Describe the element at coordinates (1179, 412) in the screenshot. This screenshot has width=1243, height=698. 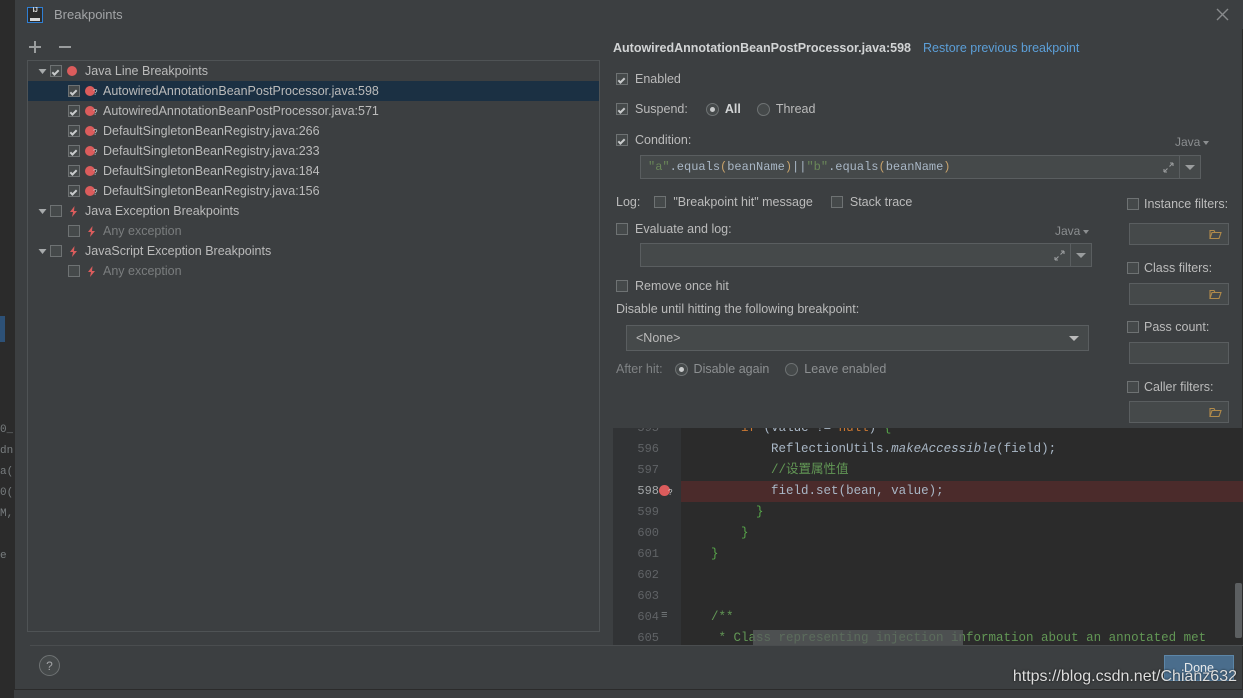
I see `caller-filters-input` at that location.